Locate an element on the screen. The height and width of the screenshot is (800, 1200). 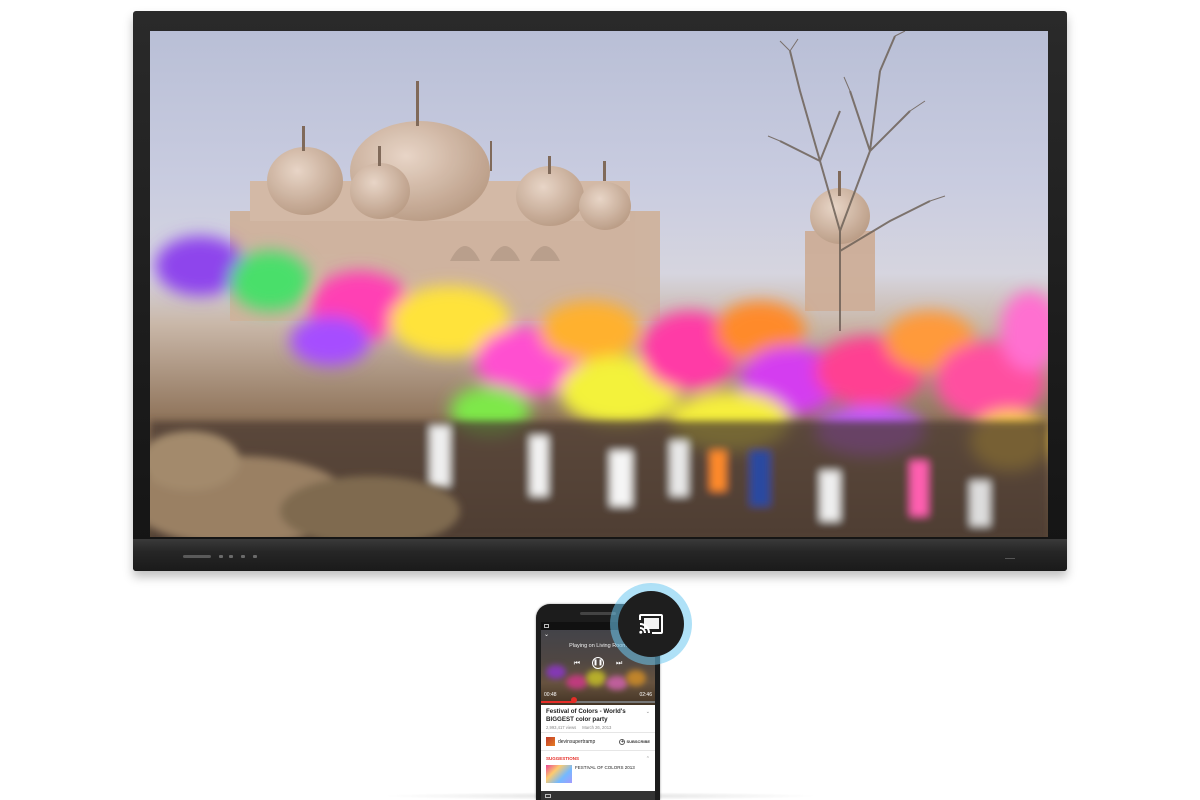
next-icon: ⏭ is located at coordinates (619, 663).